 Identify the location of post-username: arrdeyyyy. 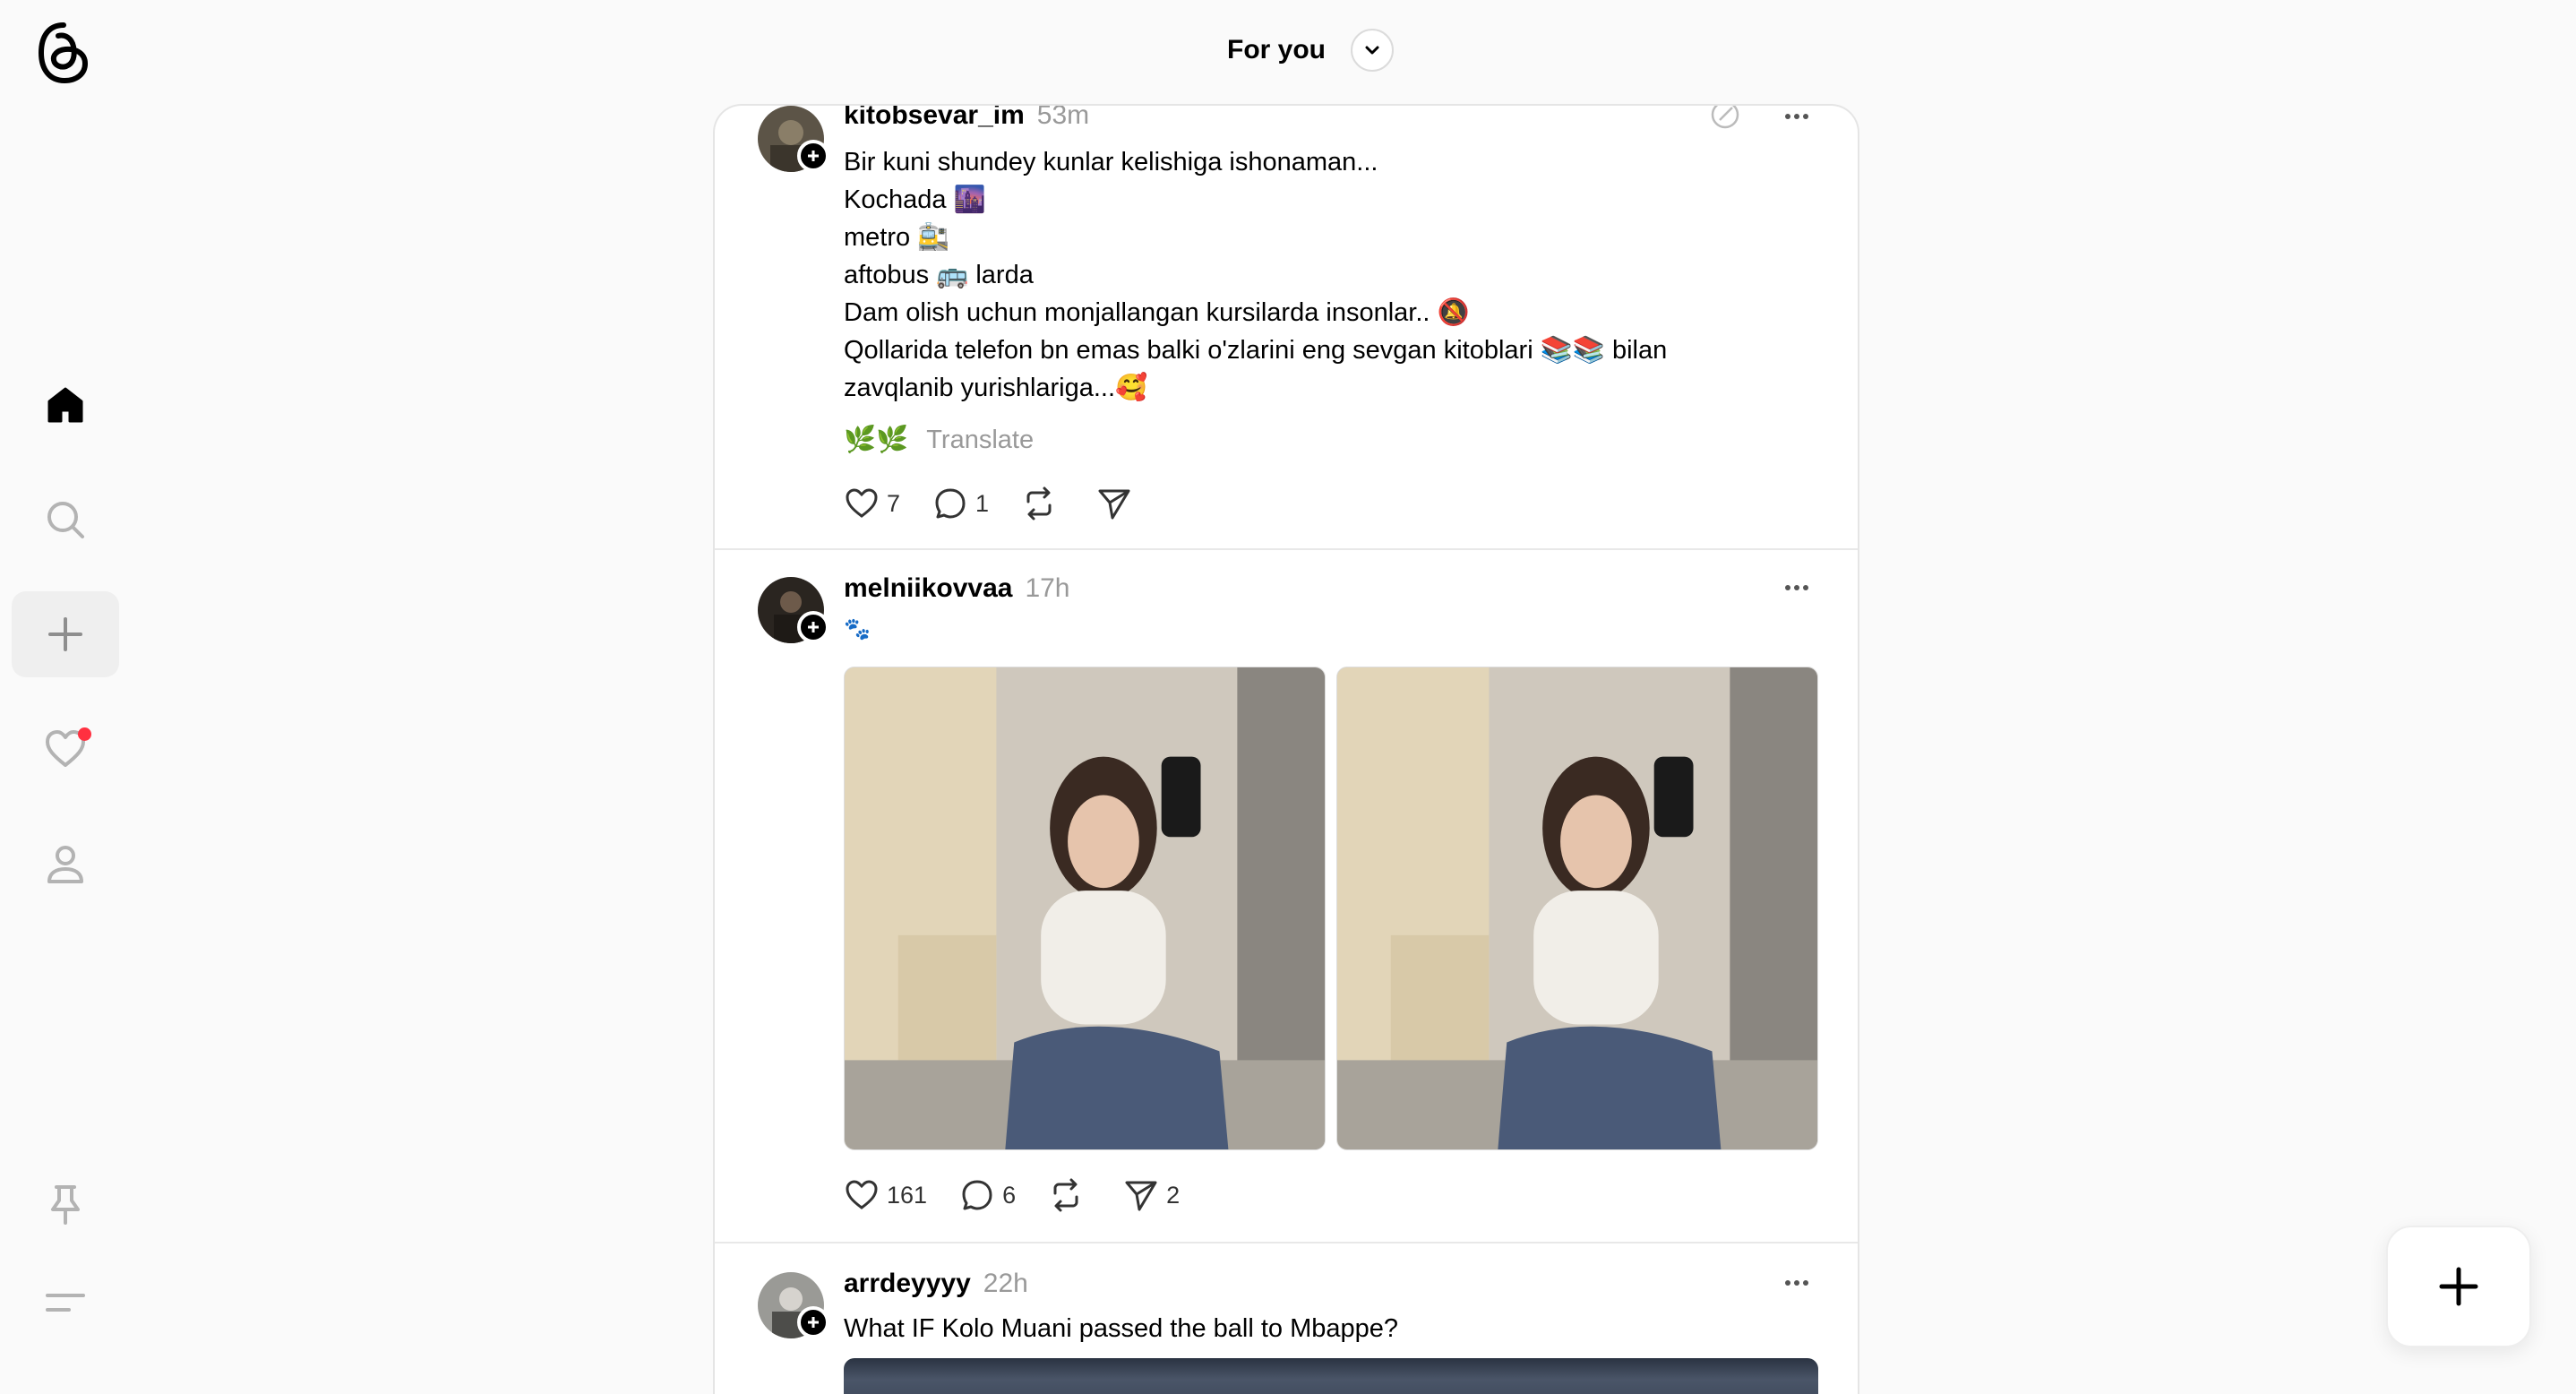
(907, 1283).